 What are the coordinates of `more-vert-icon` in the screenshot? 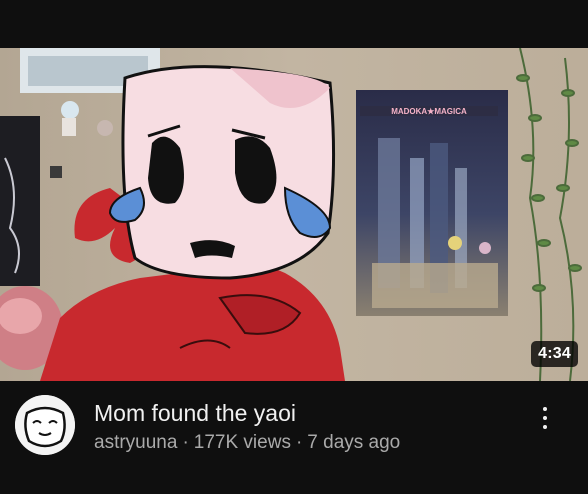 It's located at (545, 409).